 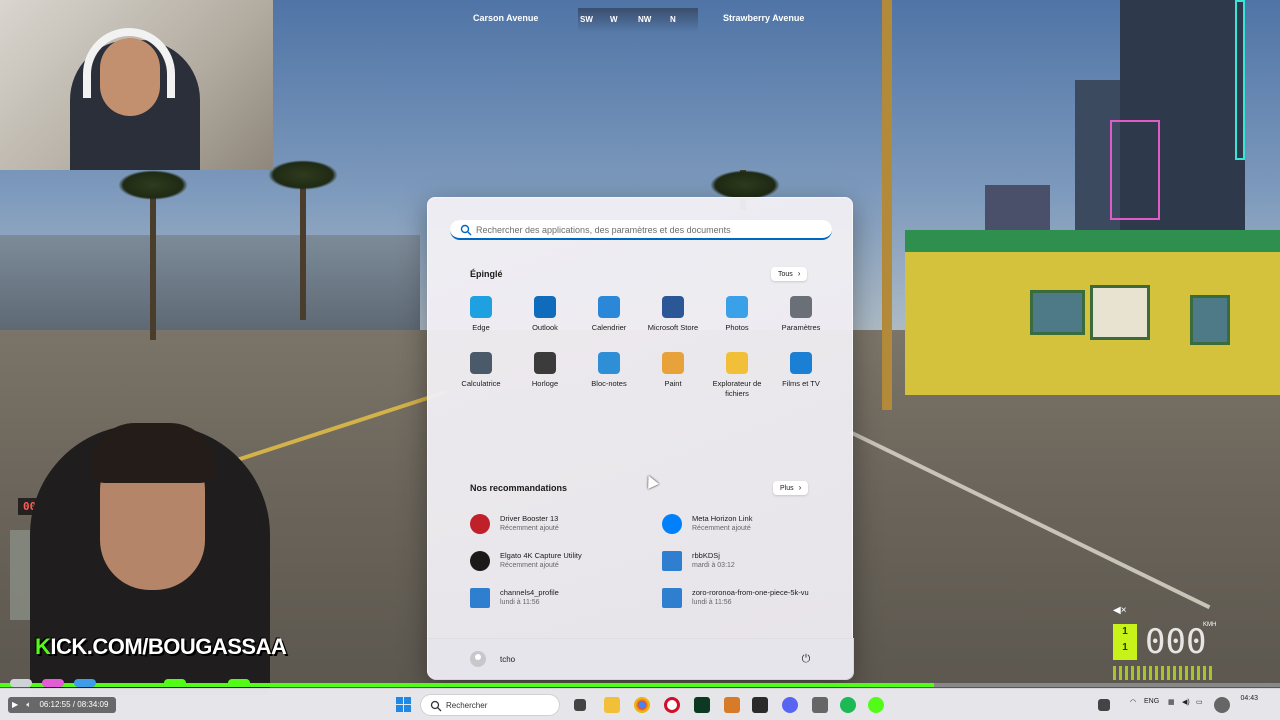 I want to click on recommended-title: Nos recommandations, so click(x=519, y=488).